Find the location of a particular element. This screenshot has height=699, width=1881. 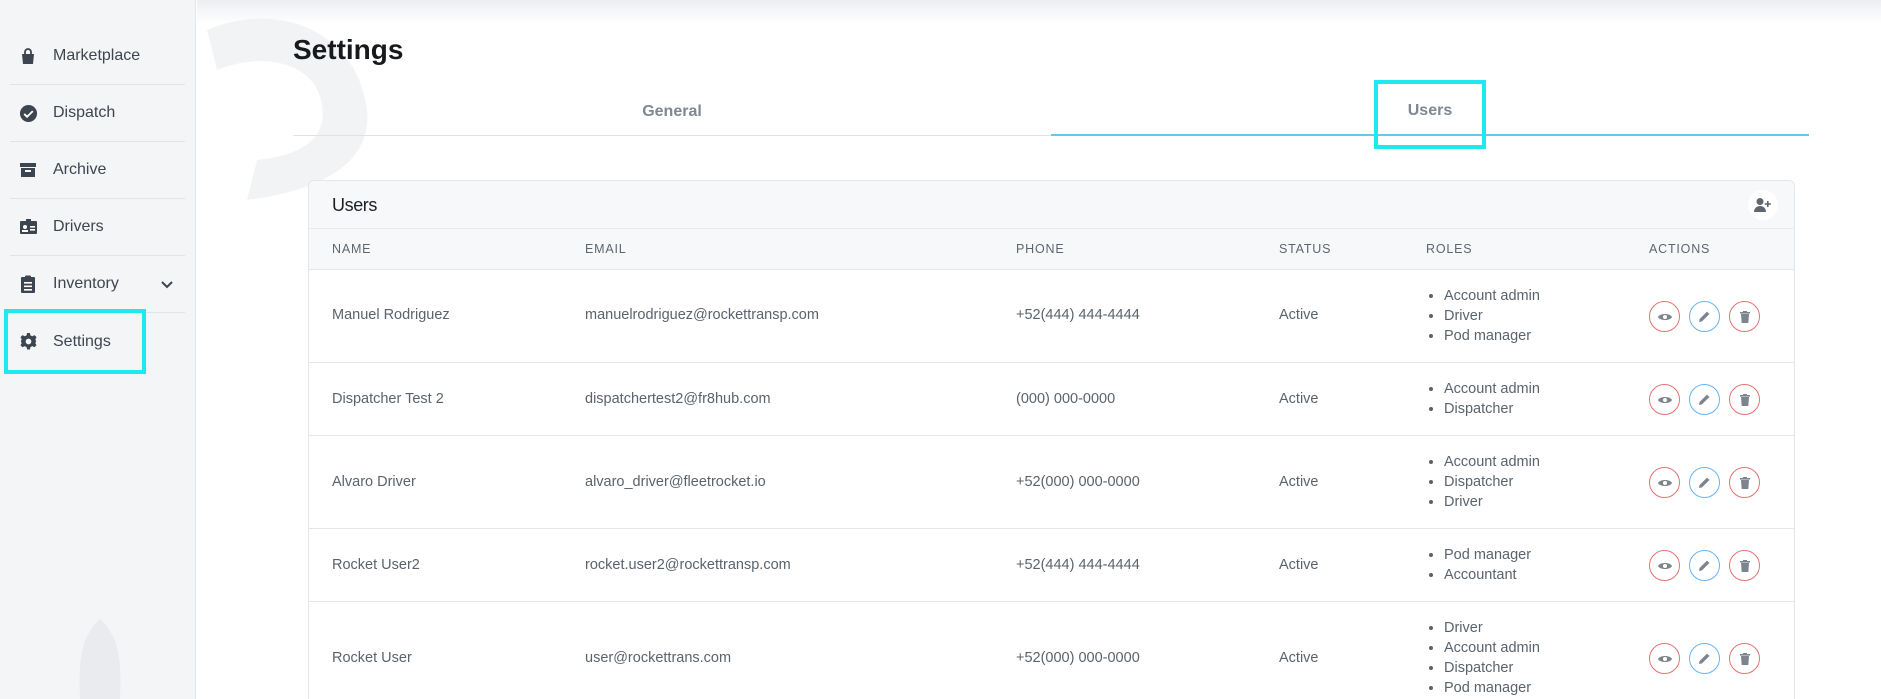

sidebar-item-settings: Settings is located at coordinates (75, 341).